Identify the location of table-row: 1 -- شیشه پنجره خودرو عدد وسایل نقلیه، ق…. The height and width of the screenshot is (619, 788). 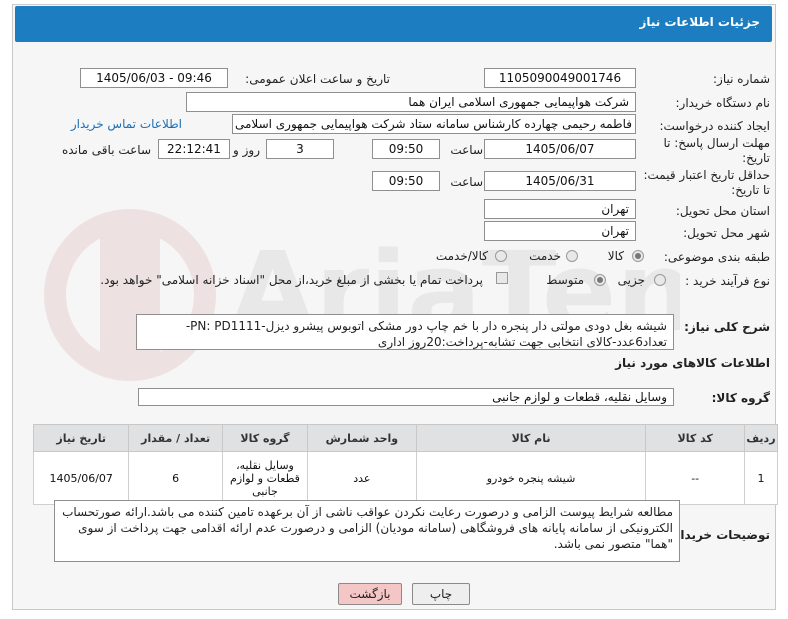
(405, 478).